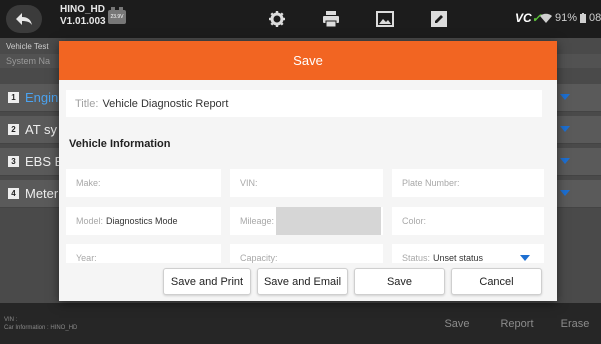 The image size is (601, 344). I want to click on report-button: Report, so click(517, 324).